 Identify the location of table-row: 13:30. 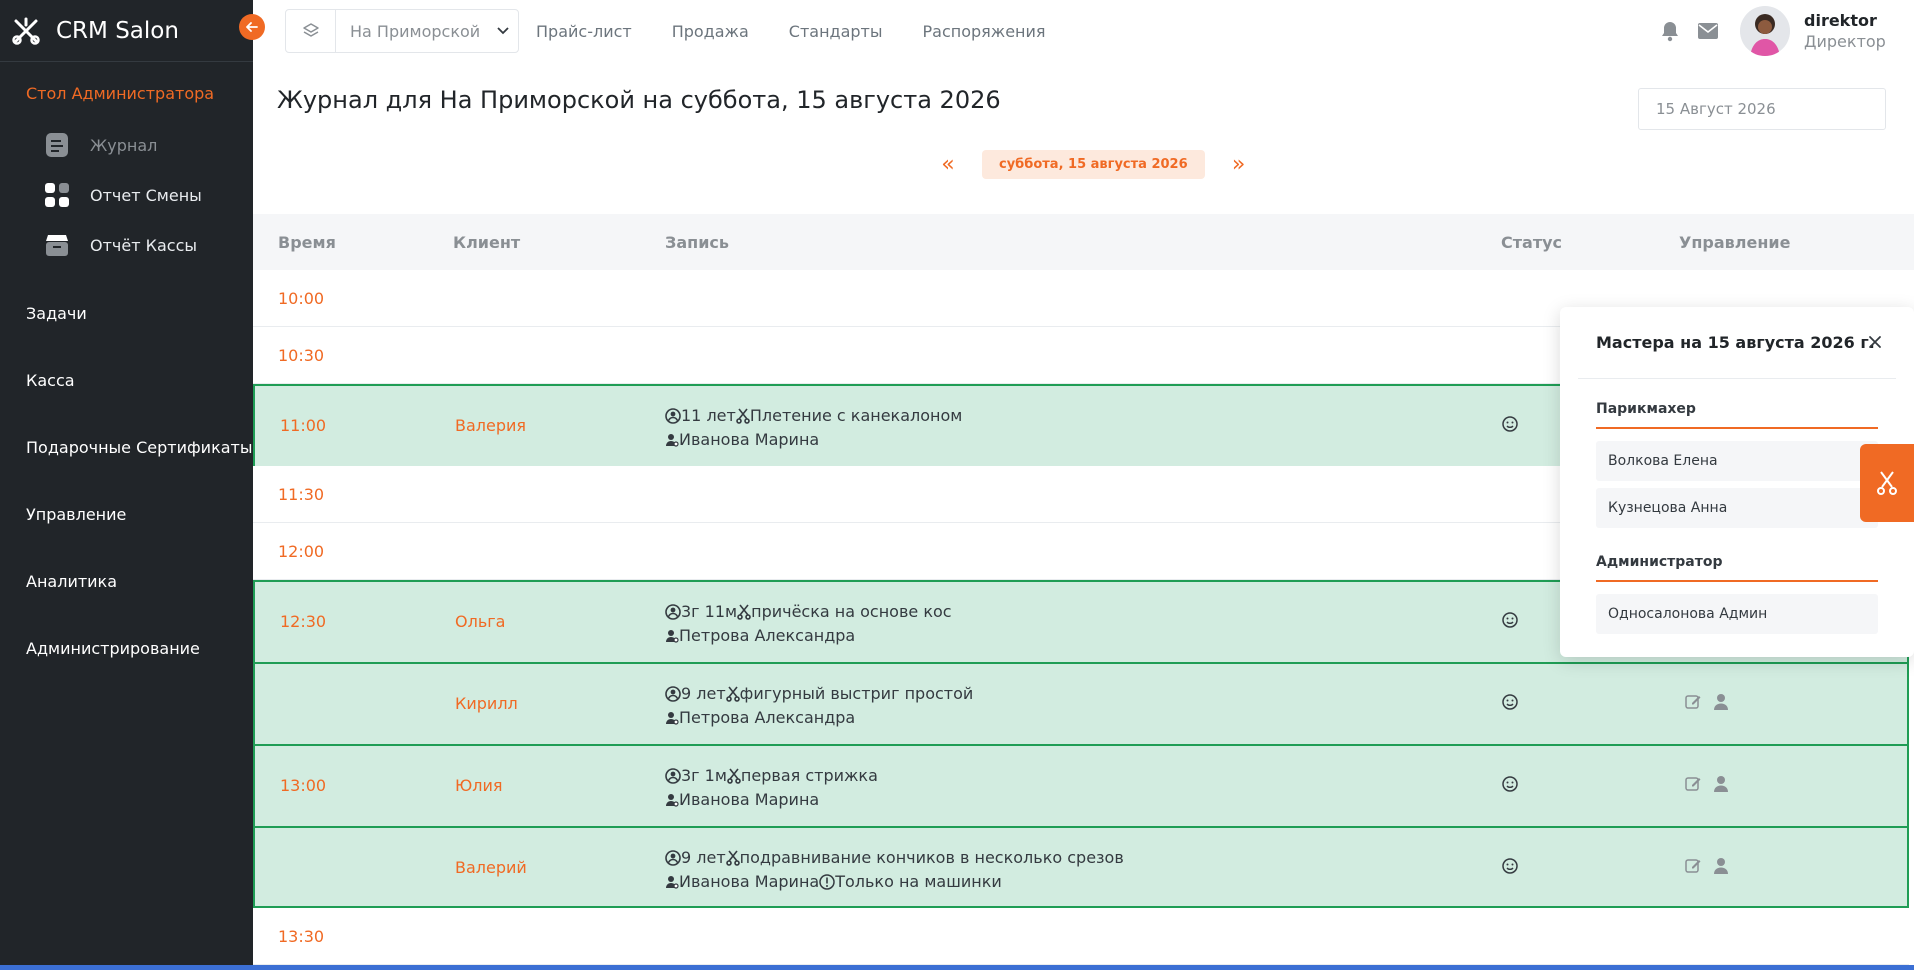
(1081, 936).